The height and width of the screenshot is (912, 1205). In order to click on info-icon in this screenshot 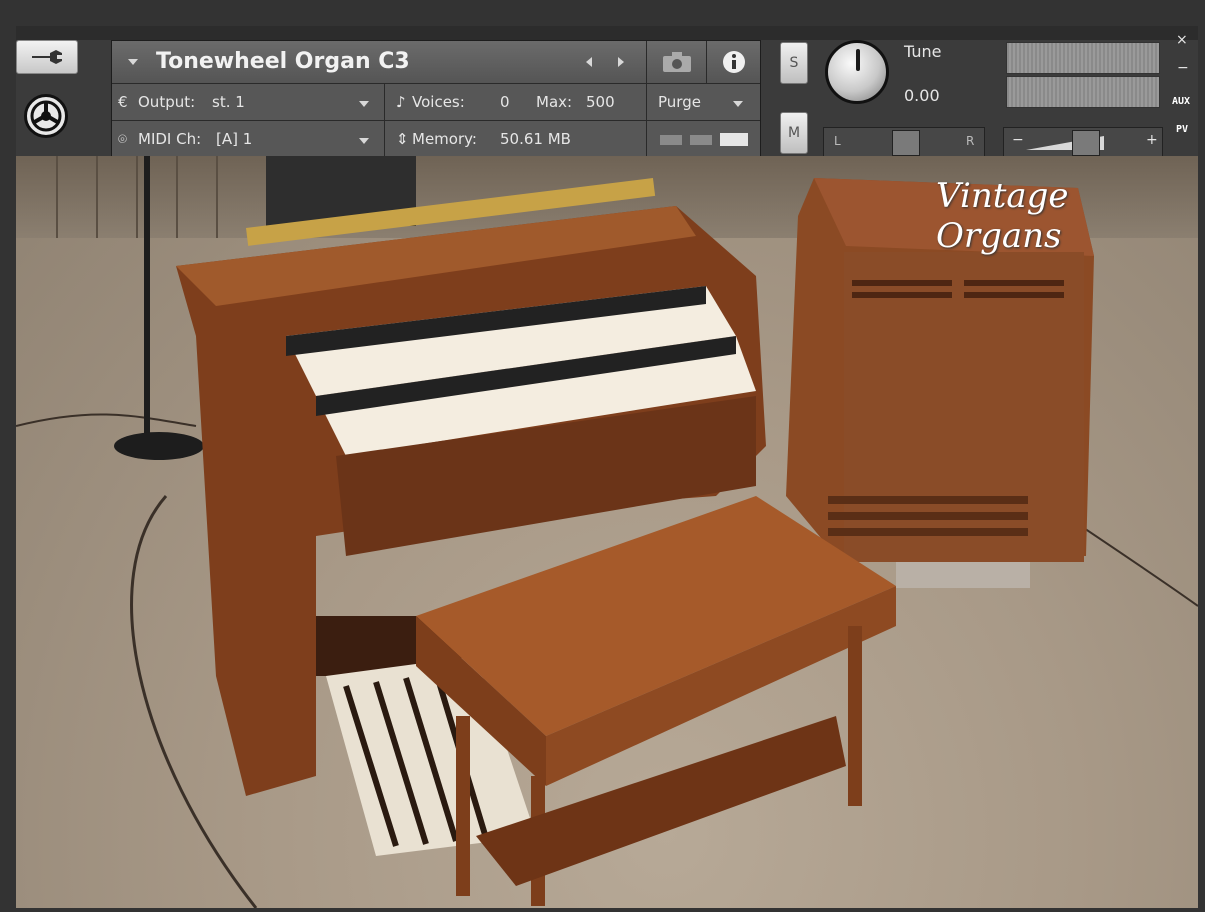, I will do `click(734, 62)`.